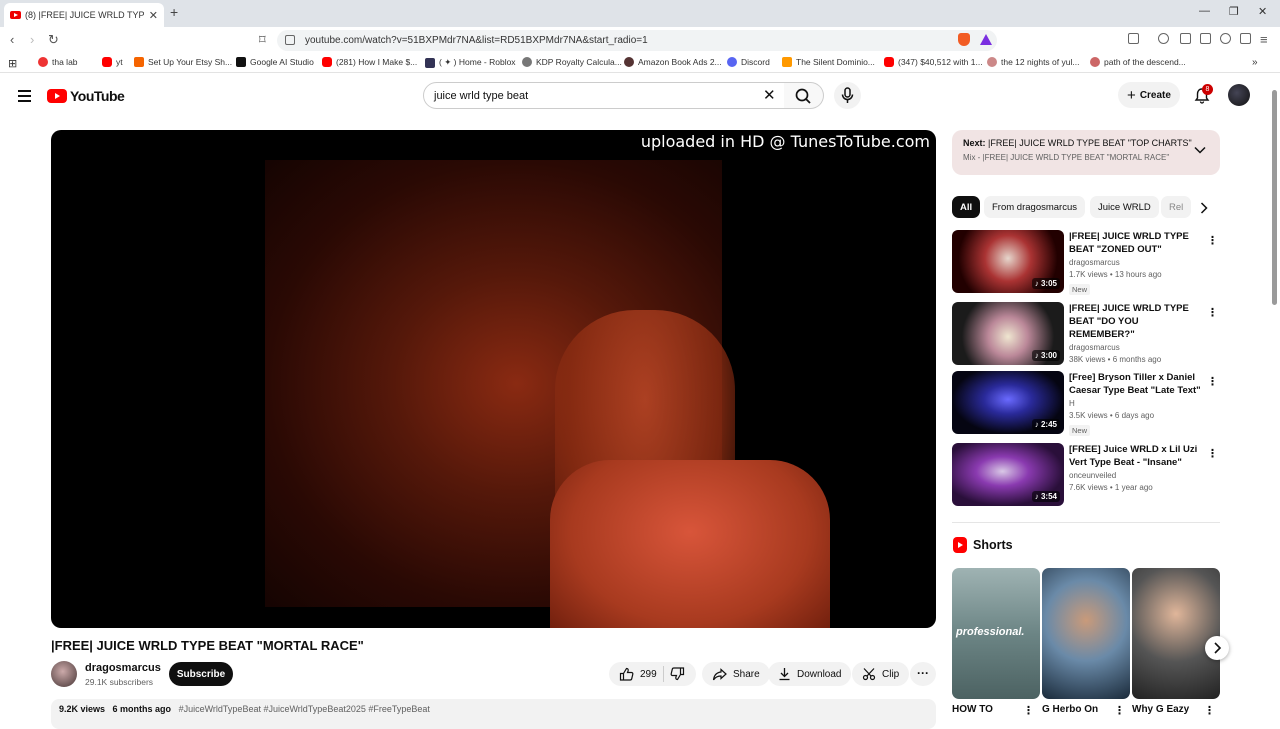 This screenshot has height=729, width=1280. Describe the element at coordinates (58, 62) in the screenshot. I see `bookmark-item: tha lab` at that location.